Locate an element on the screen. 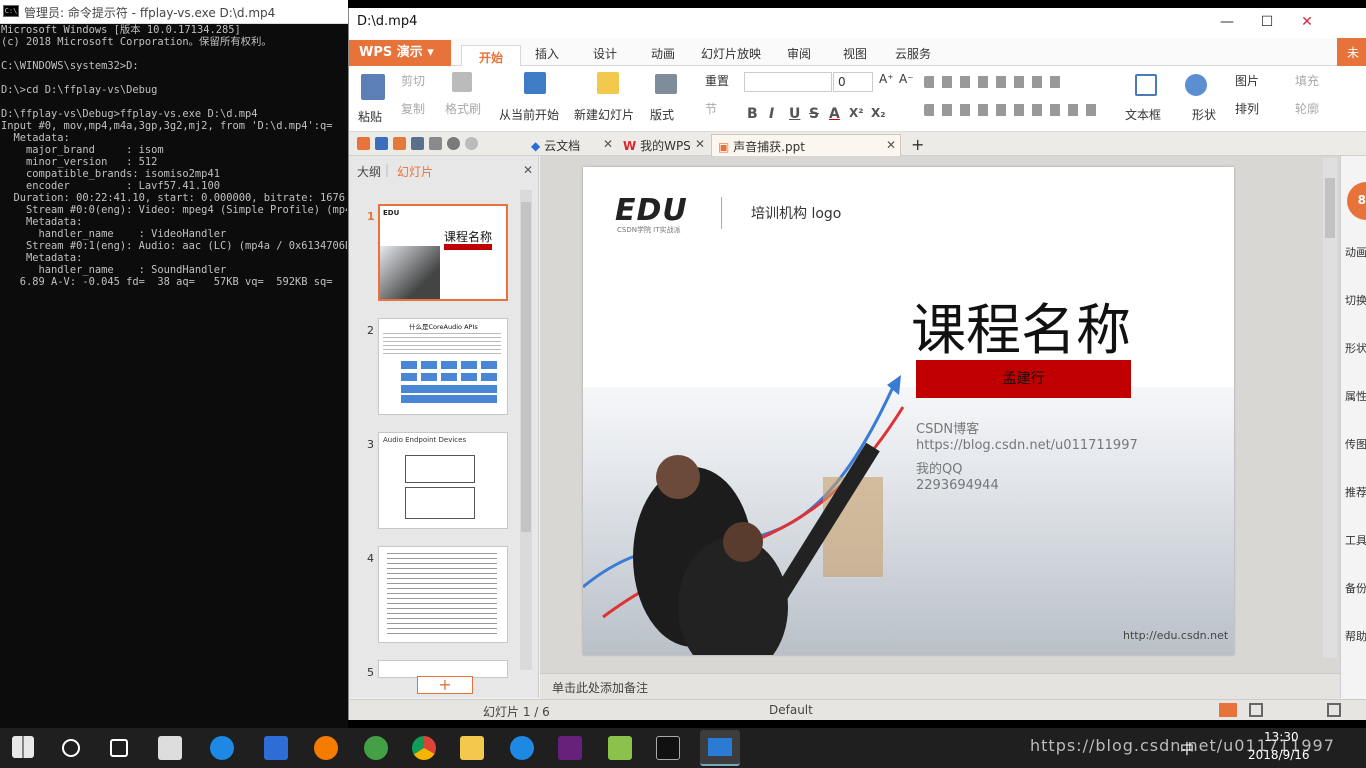  blog-url: https://blog.csdn.net/u011711997 is located at coordinates (1027, 445).